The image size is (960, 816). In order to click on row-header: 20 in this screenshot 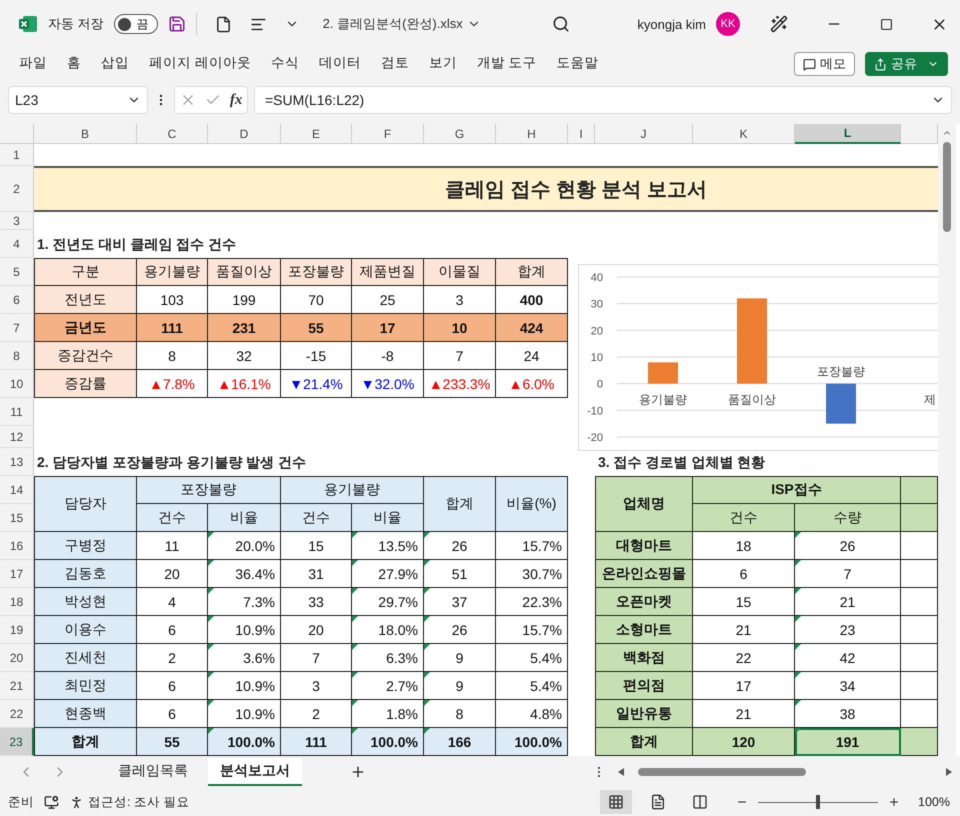, I will do `click(17, 658)`.